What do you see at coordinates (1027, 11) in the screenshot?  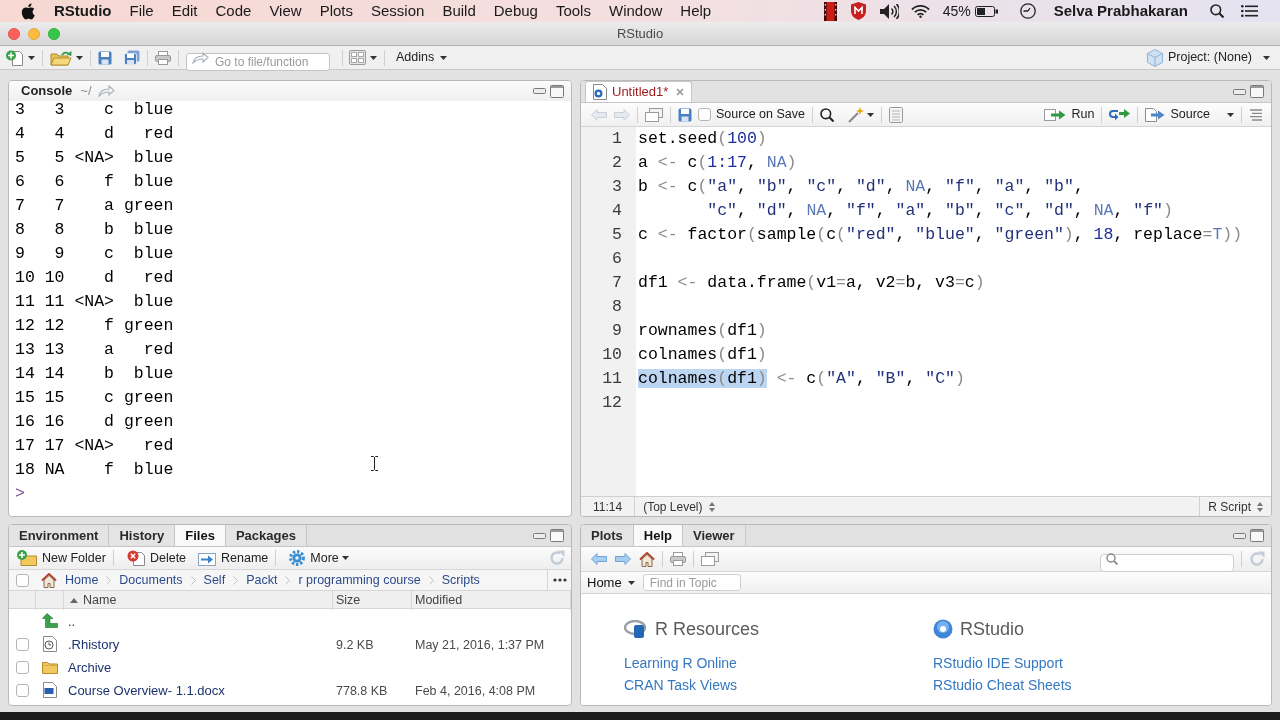 I see `clock-icon` at bounding box center [1027, 11].